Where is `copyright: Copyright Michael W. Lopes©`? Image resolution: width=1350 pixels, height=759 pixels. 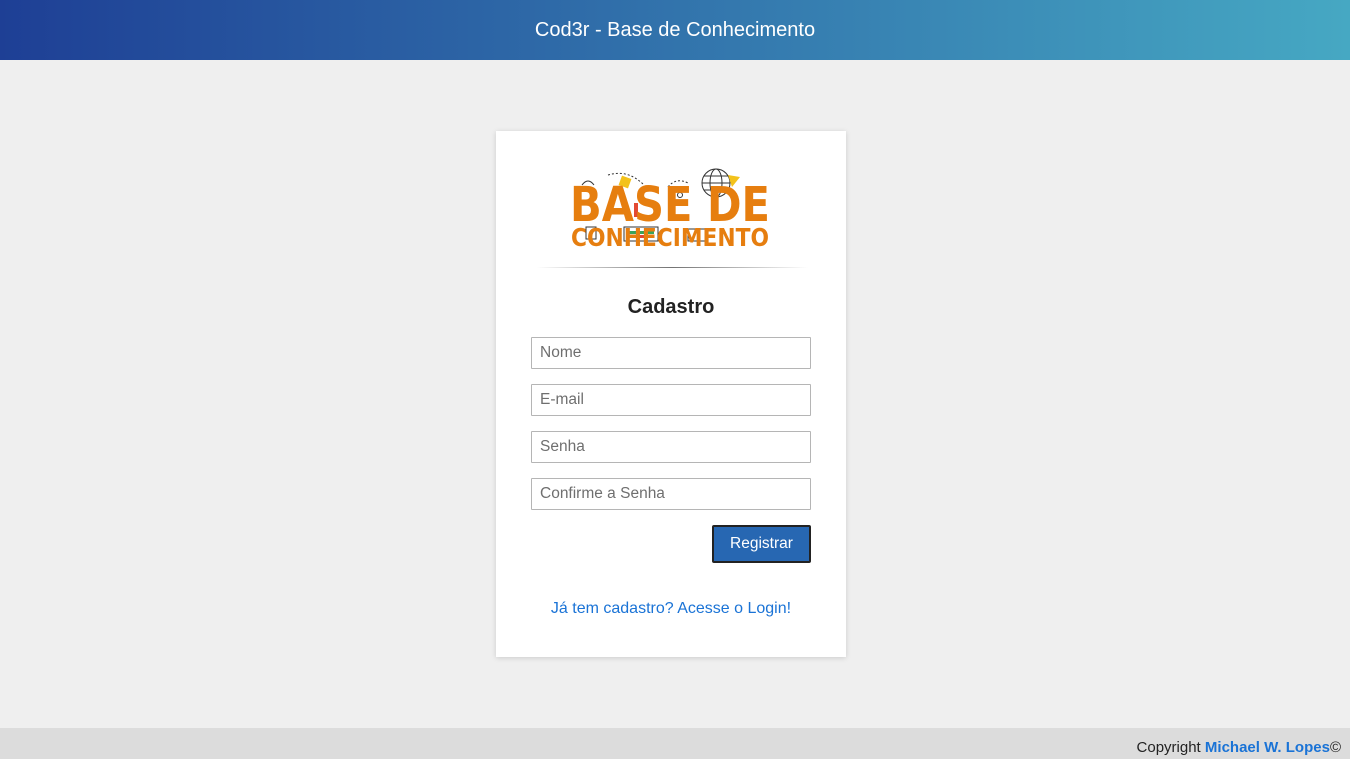
copyright: Copyright Michael W. Lopes© is located at coordinates (1239, 747).